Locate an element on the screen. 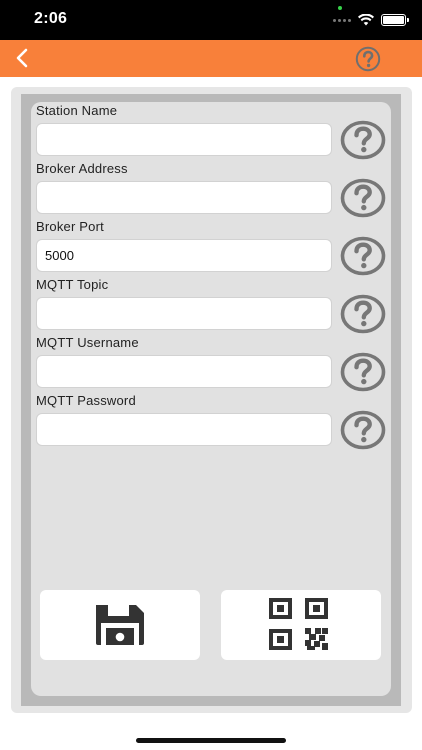 Image resolution: width=422 pixels, height=750 pixels. station-name-help-icon is located at coordinates (363, 140).